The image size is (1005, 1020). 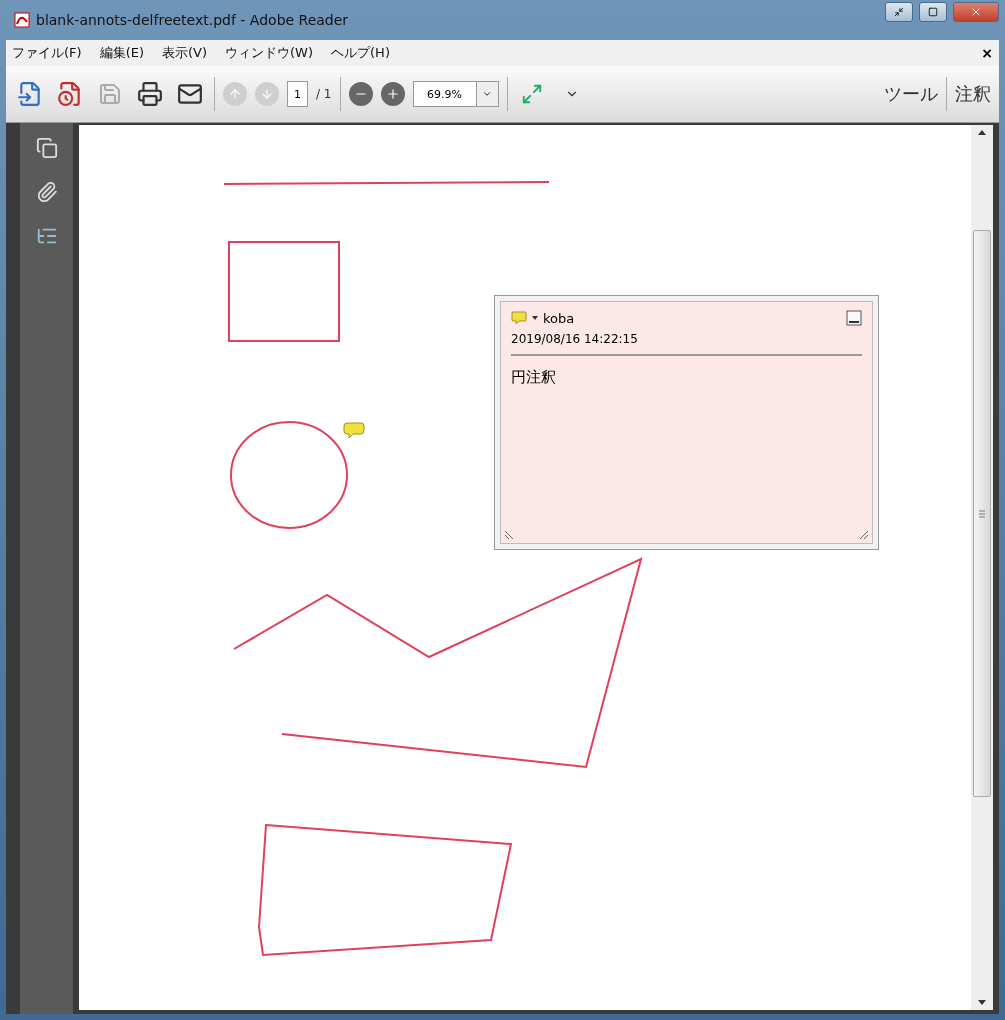 I want to click on comment-icon, so click(x=519, y=318).